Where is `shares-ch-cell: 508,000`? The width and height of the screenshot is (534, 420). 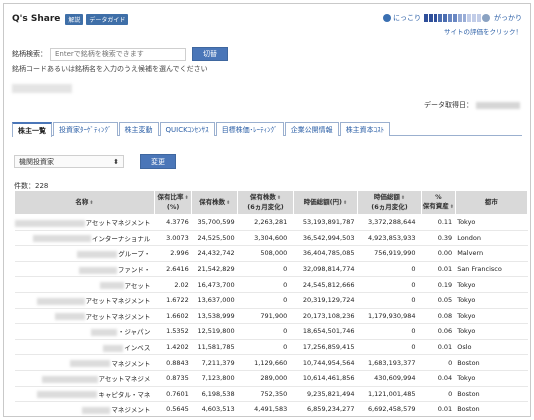
shares-ch-cell: 508,000 is located at coordinates (265, 253).